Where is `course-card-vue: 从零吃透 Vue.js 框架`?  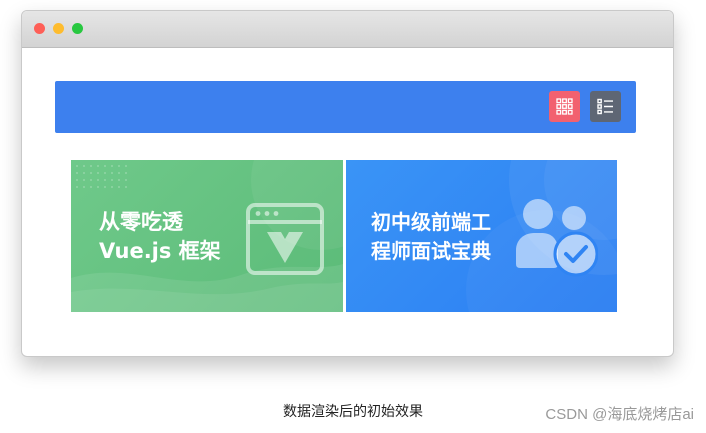 course-card-vue: 从零吃透 Vue.js 框架 is located at coordinates (207, 236).